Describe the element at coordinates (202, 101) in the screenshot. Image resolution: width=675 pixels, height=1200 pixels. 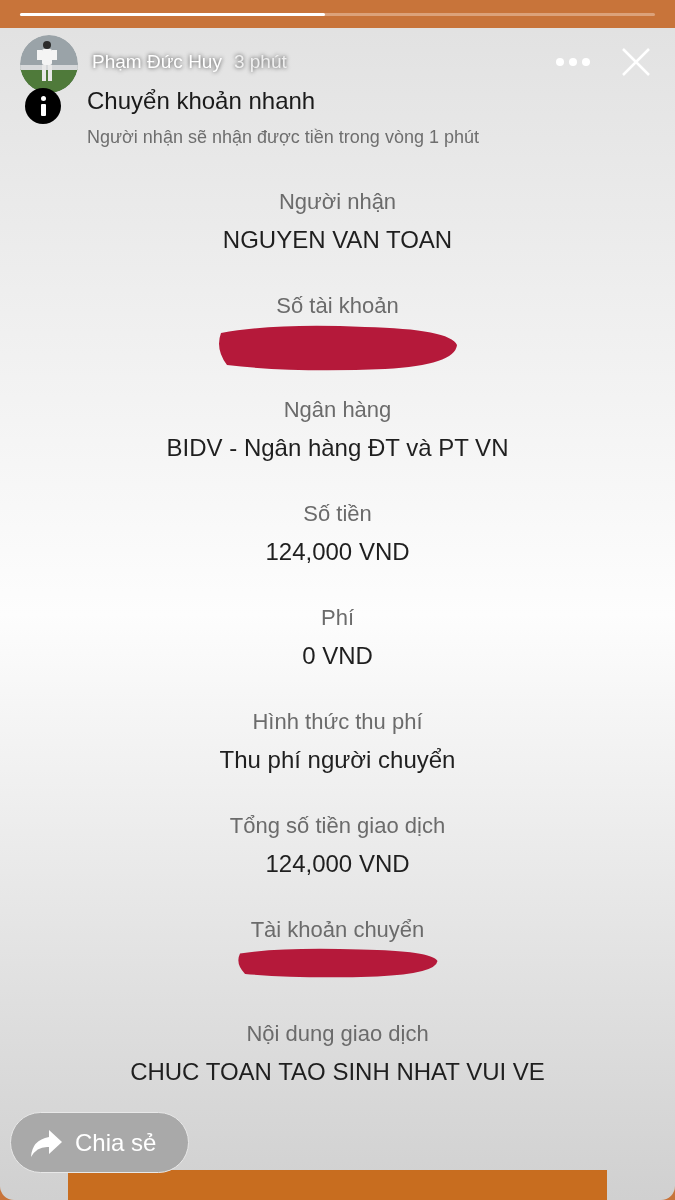
I see `transfer-title: Chuyển khoản nhanh` at that location.